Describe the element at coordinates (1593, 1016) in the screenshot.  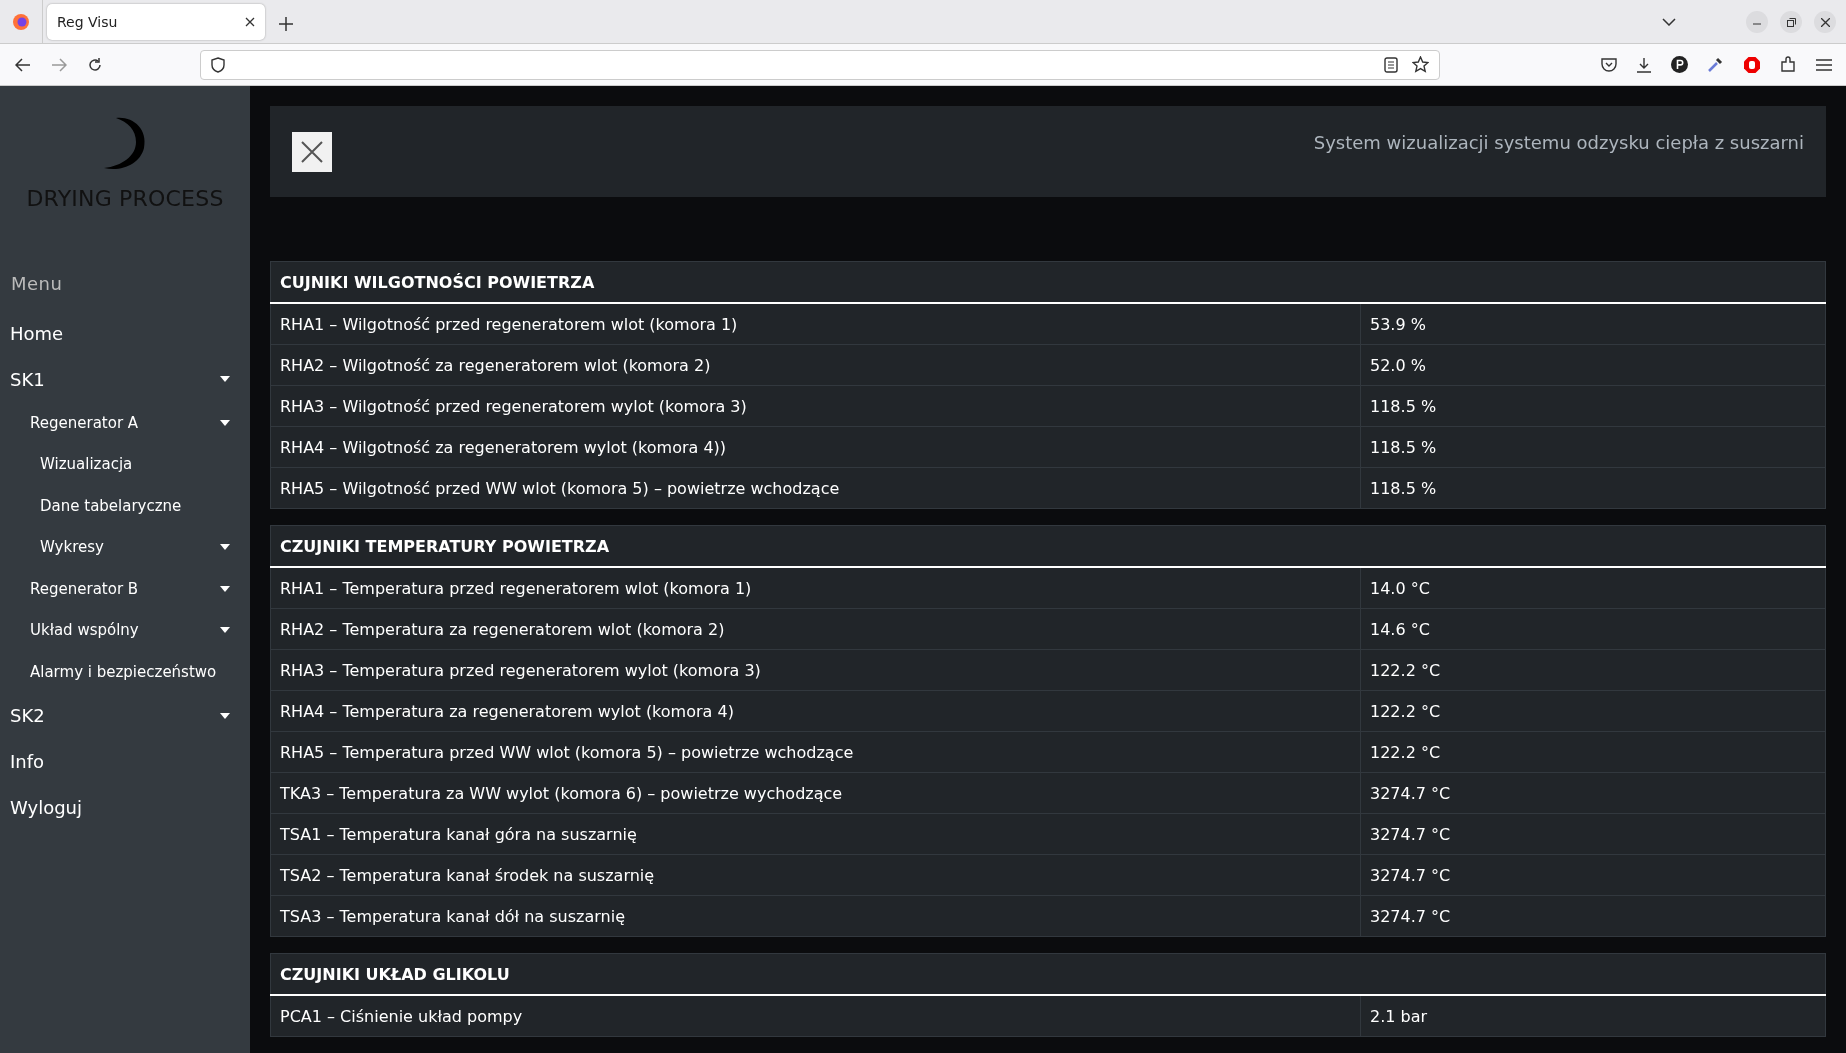
I see `sensor-value-cell: 2.1 bar` at that location.